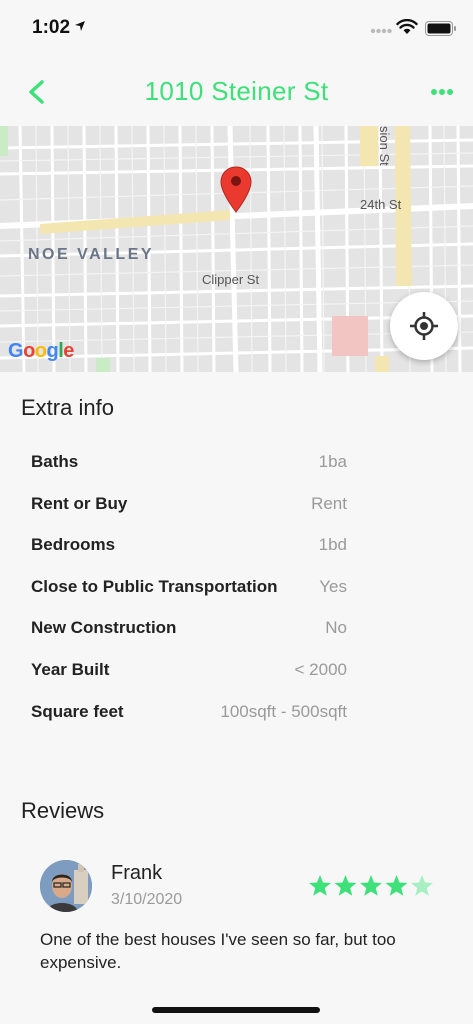 The height and width of the screenshot is (1024, 473). Describe the element at coordinates (104, 627) in the screenshot. I see `info-label: New Construction` at that location.